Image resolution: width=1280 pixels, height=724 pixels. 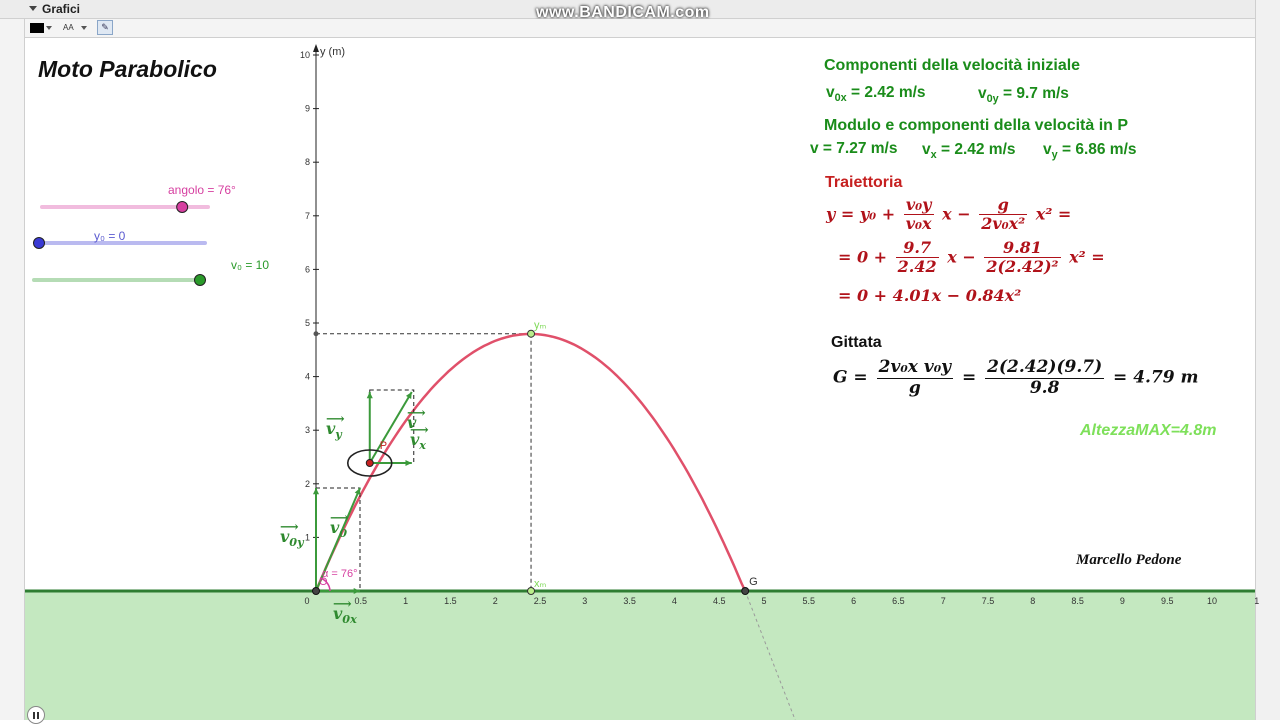 I want to click on slider-v0-label: v₀ = 10, so click(x=250, y=265).